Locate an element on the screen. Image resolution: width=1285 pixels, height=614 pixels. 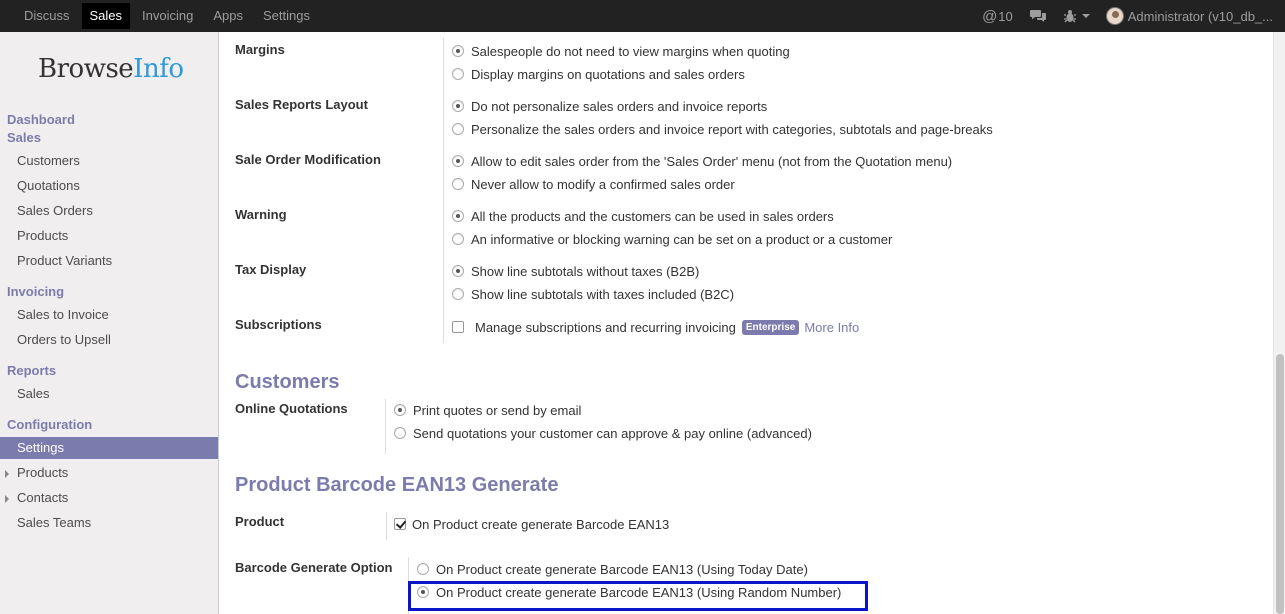
menu-discuss: Discuss is located at coordinates (47, 16).